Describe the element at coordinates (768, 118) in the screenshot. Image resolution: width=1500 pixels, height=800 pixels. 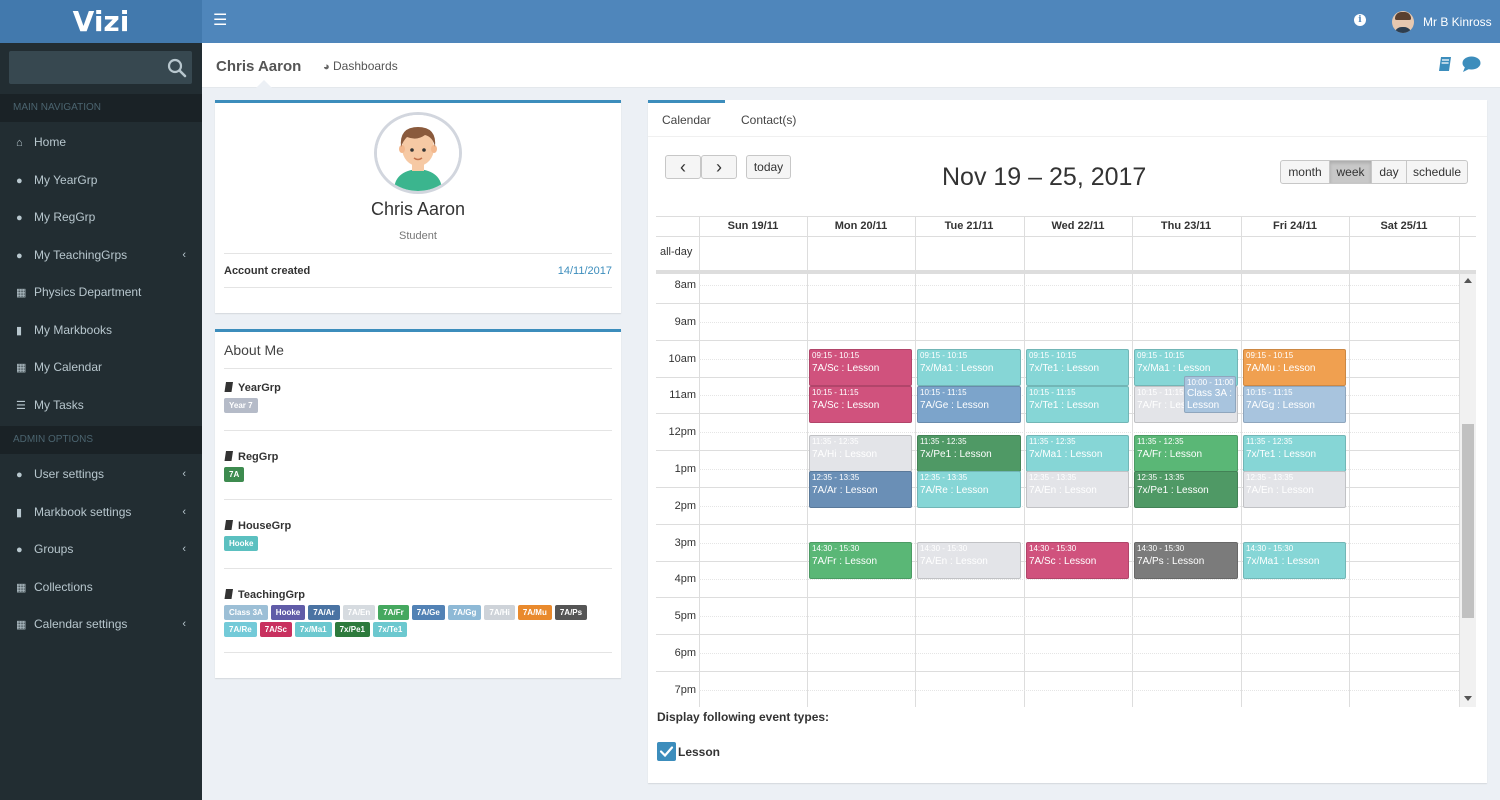
I see `tab-contacts: Contact(s)` at that location.